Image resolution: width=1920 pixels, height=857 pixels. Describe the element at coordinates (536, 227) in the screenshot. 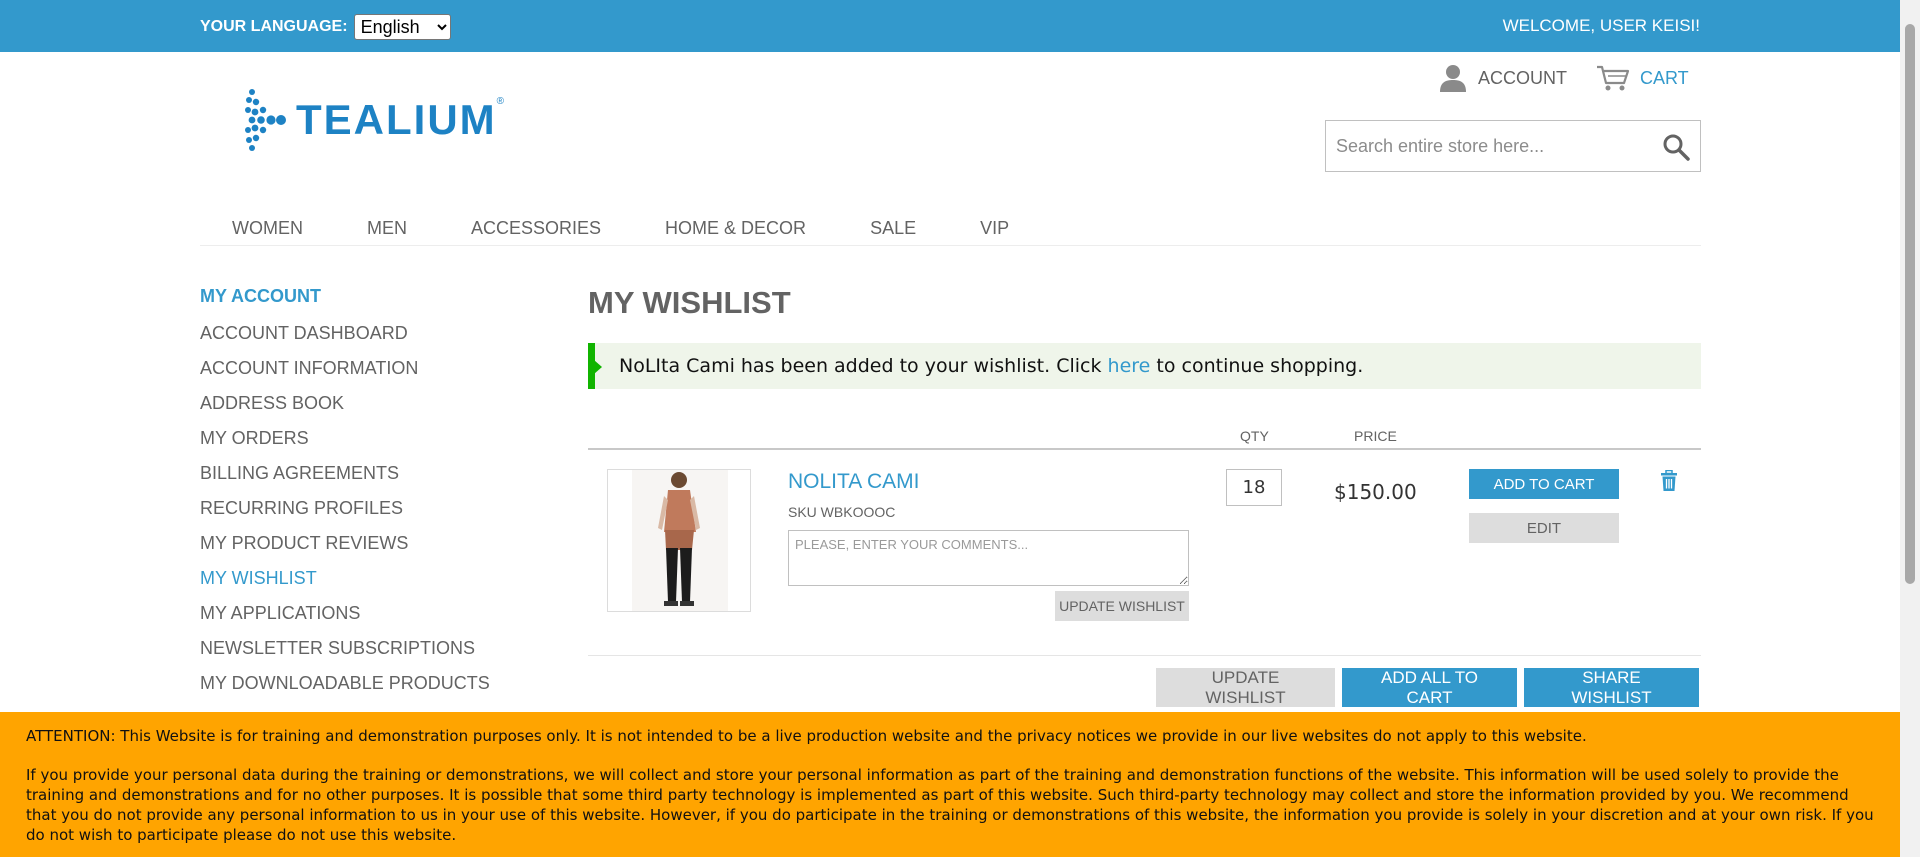

I see `nav-item-accessories: ACCESSORIES` at that location.